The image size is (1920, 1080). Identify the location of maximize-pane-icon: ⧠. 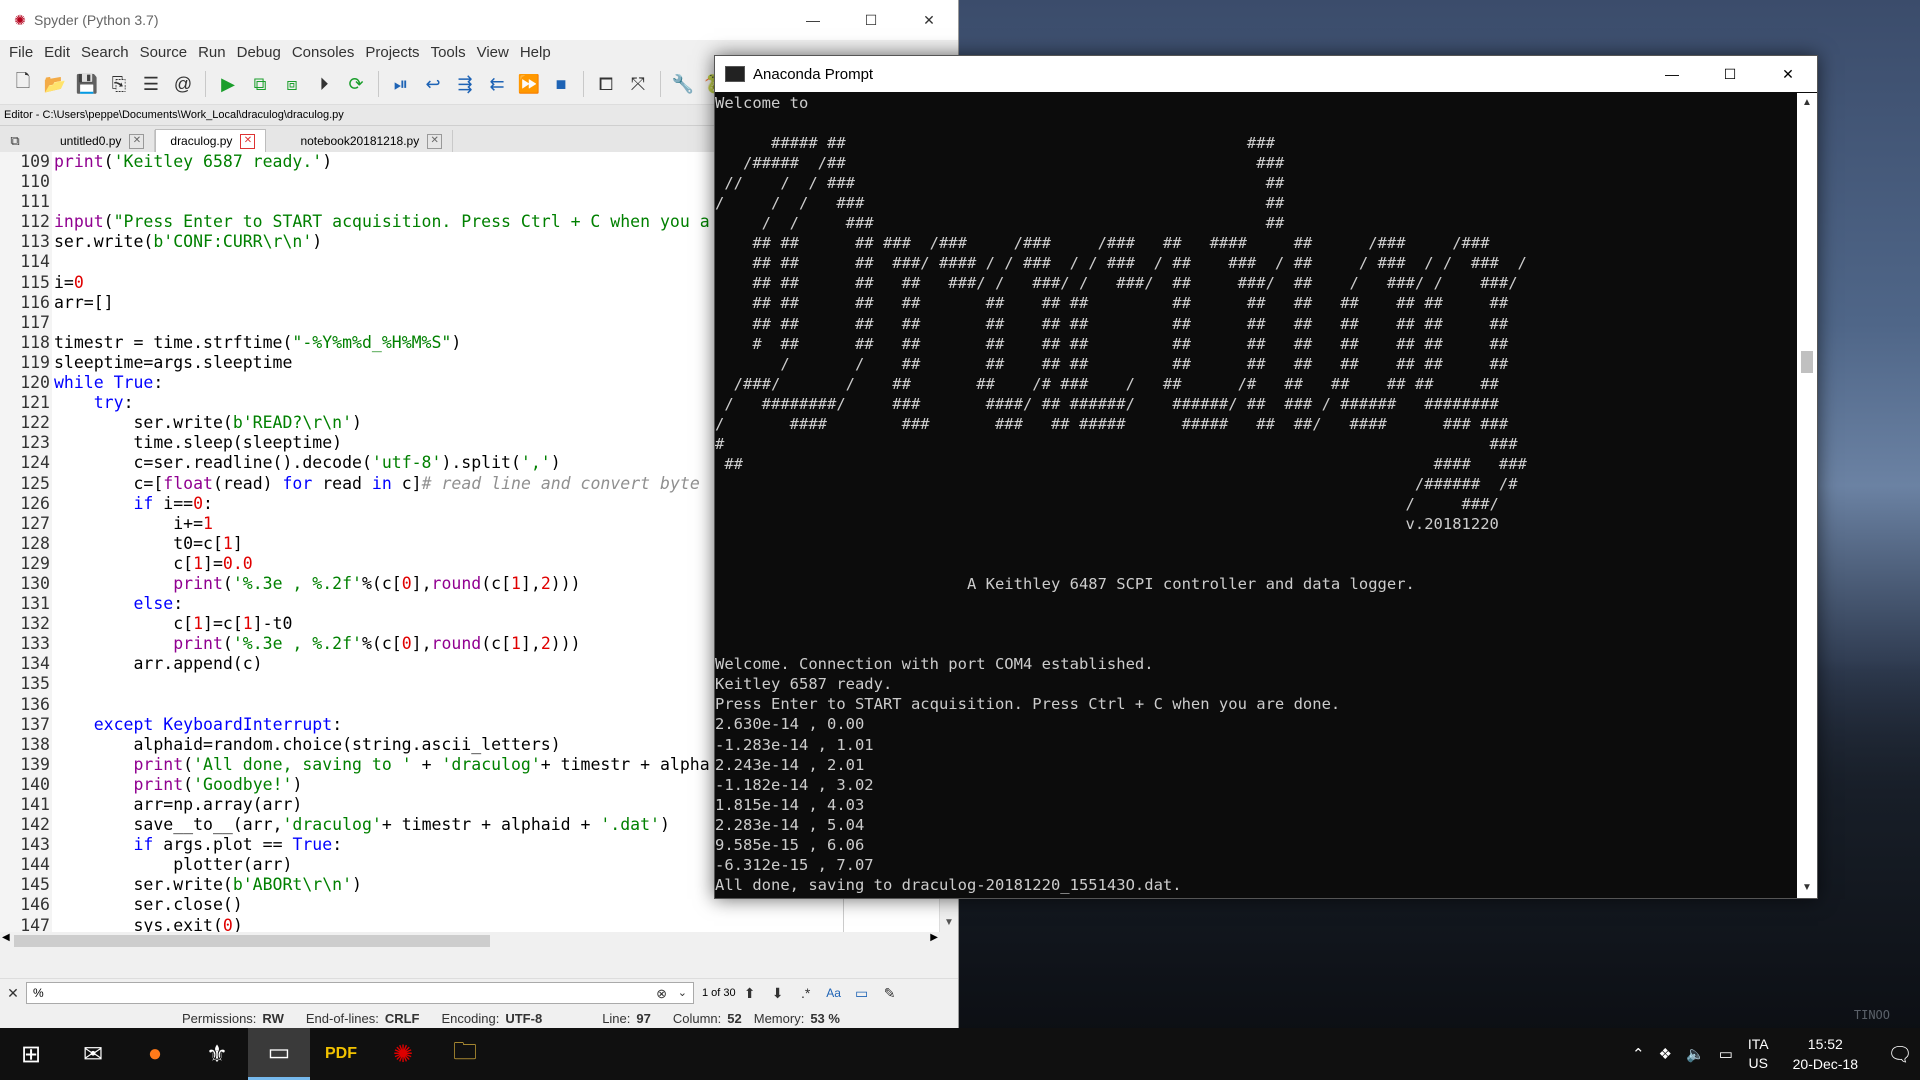
(606, 84).